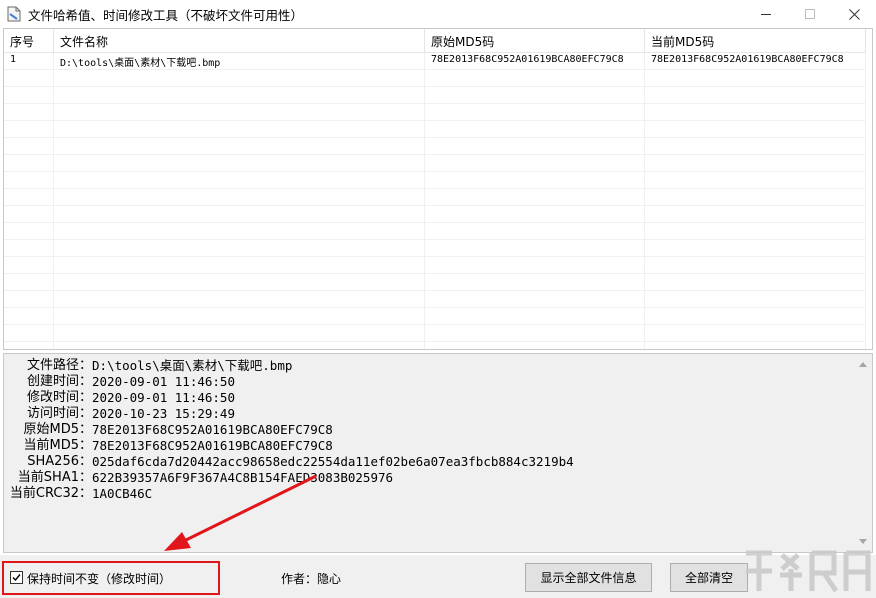 This screenshot has width=876, height=598. I want to click on maximize-icon, so click(810, 14).